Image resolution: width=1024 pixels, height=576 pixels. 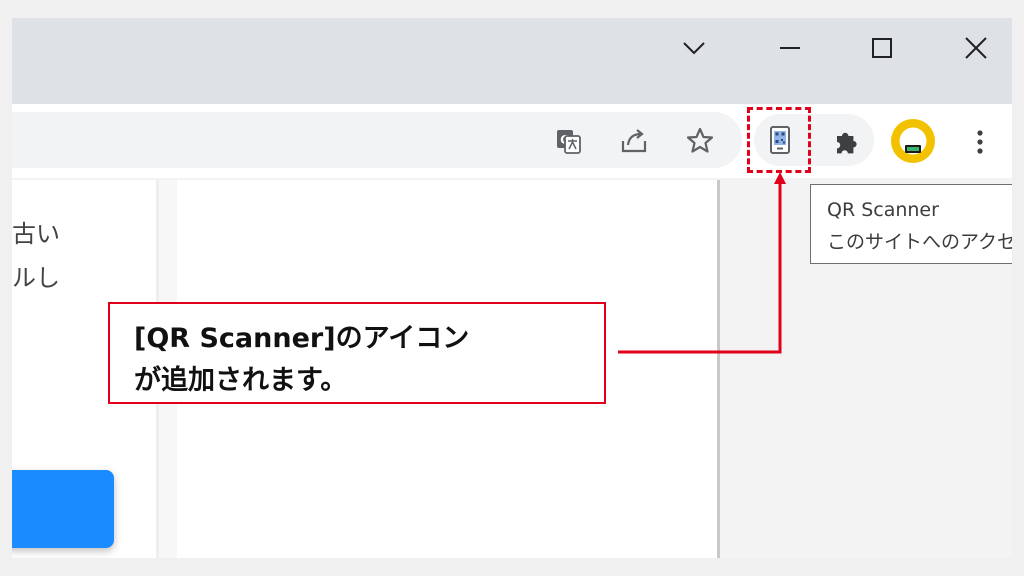 I want to click on callout-line-2: が追加されます。, so click(x=241, y=380).